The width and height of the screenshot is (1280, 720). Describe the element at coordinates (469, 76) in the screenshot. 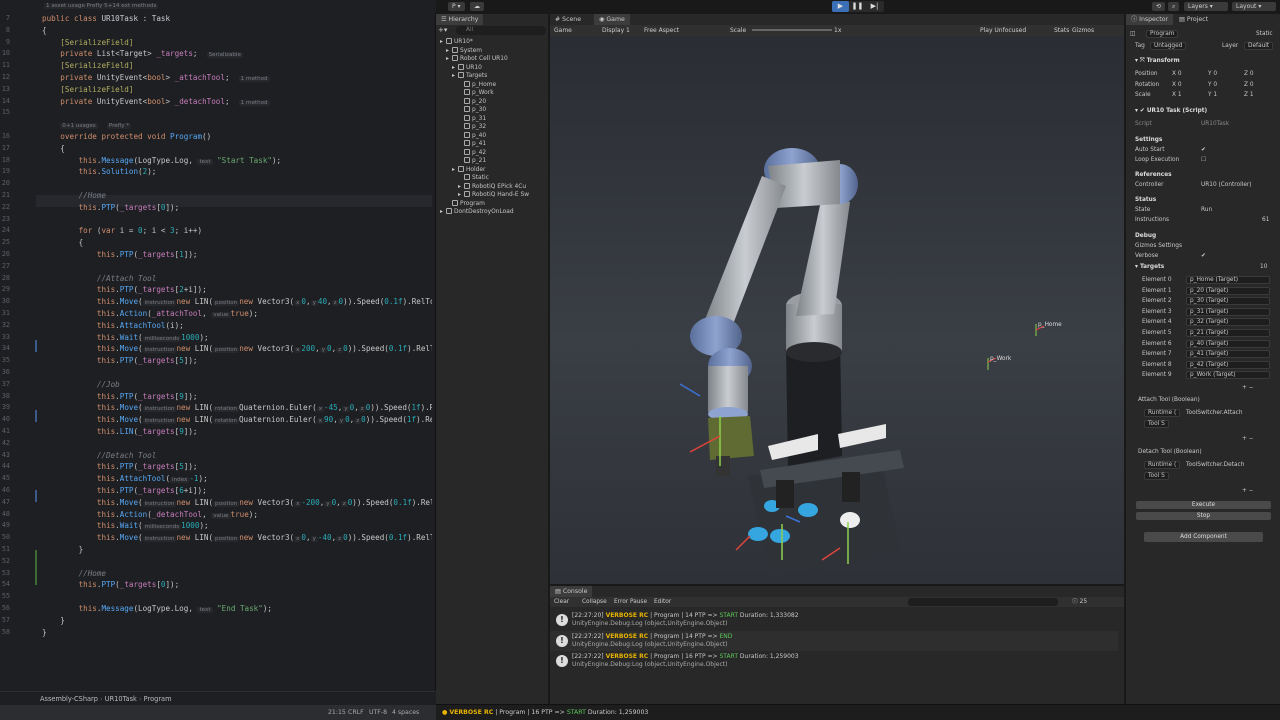

I see `hierarchy-item: ▸ Targets` at that location.